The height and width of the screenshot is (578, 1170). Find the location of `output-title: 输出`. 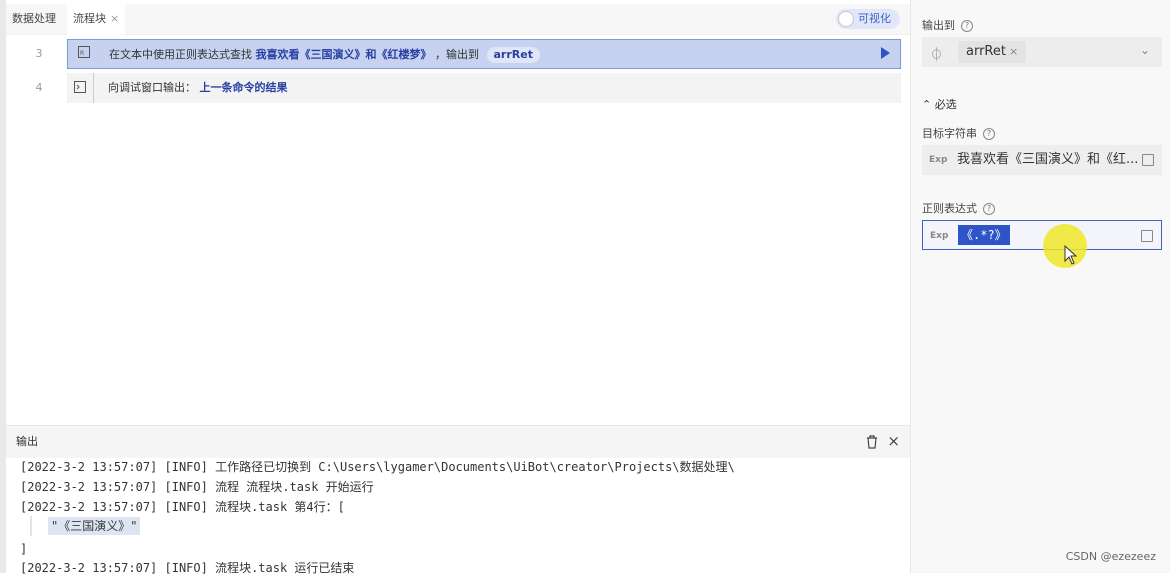

output-title: 输出 is located at coordinates (27, 441).